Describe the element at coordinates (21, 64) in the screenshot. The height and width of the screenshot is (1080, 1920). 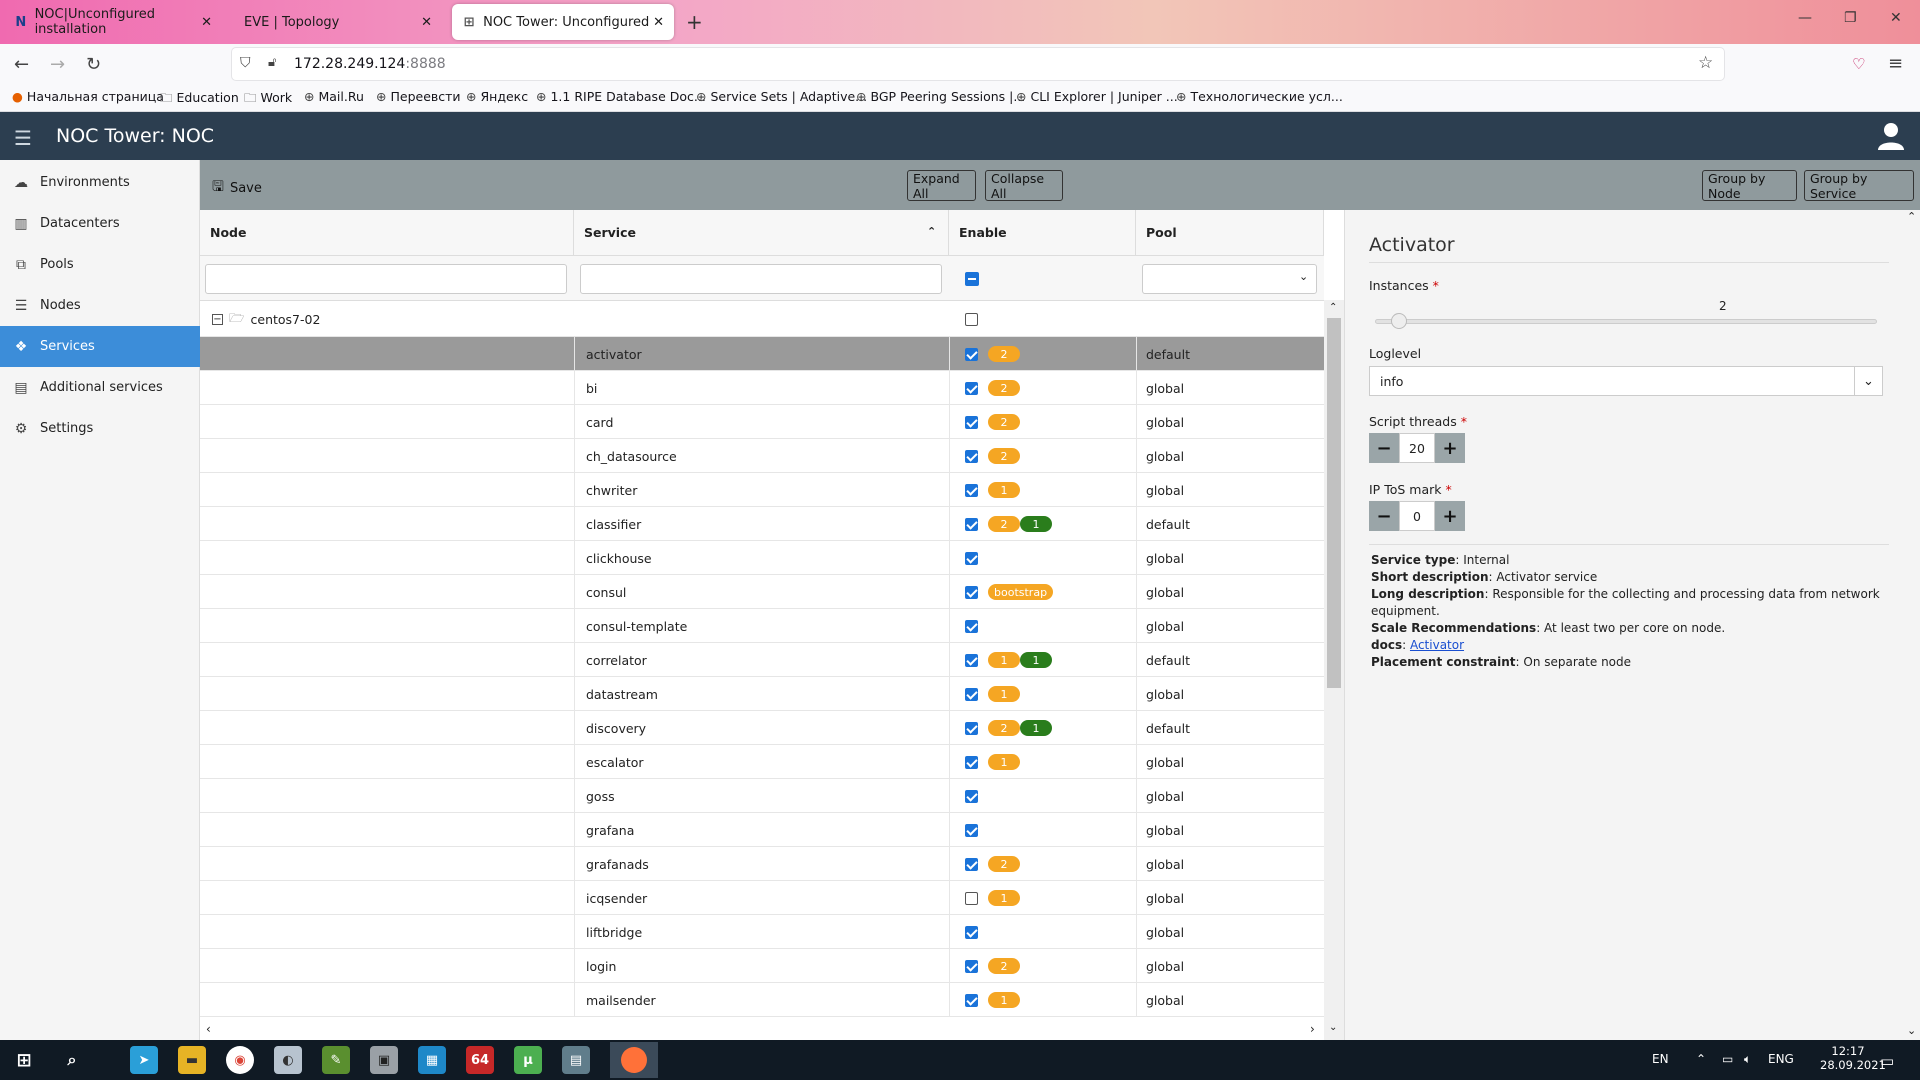
I see `back-icon: ←` at that location.